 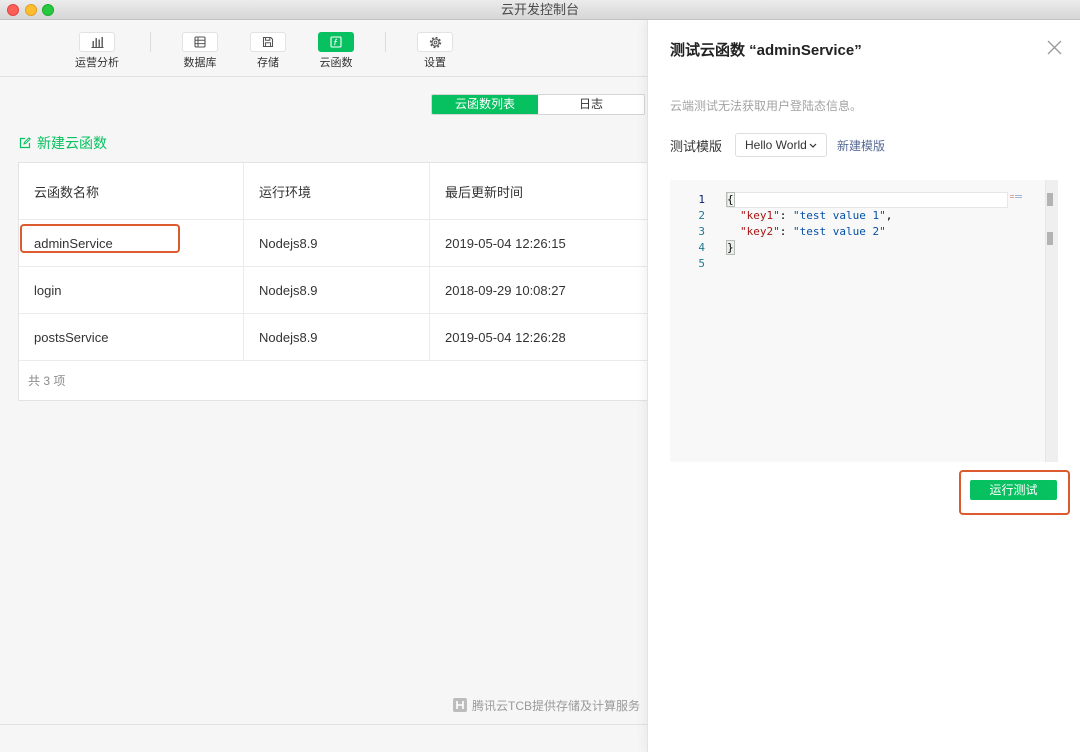 I want to click on close-panel-button, so click(x=1054, y=47).